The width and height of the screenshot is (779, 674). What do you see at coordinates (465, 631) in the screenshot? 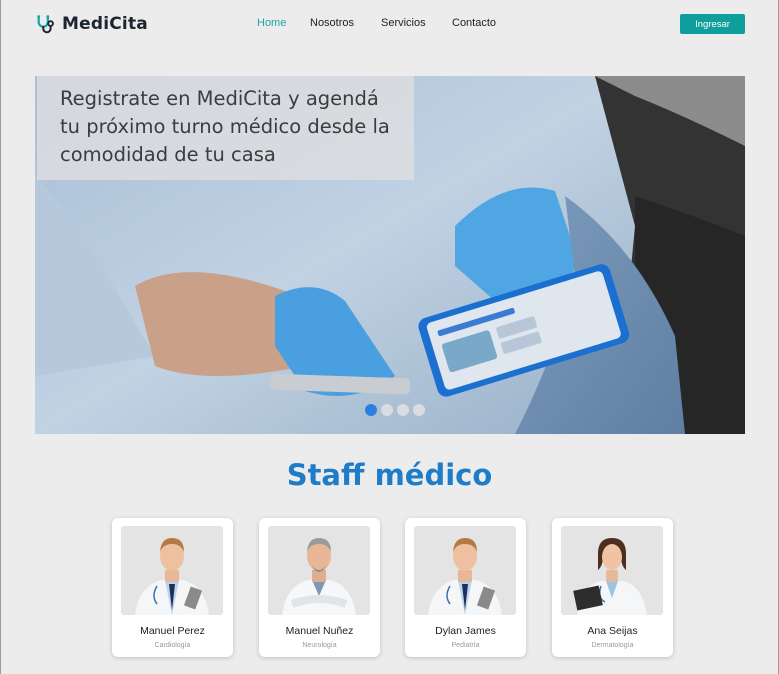
I see `staff-name: Dylan James` at bounding box center [465, 631].